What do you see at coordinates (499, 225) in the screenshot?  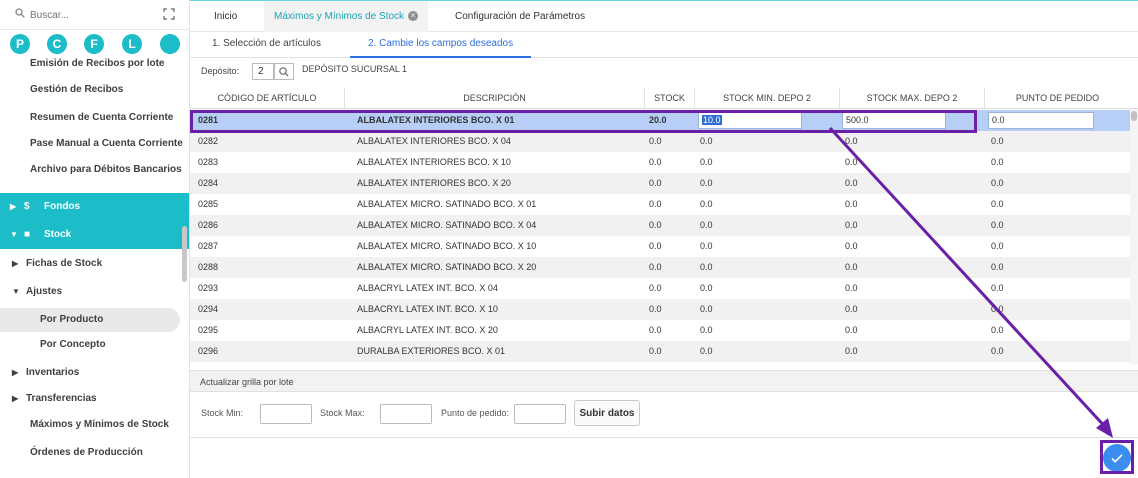 I see `cell-descripcion: ALBALATEX MICRO. SATINADO BCO. X 04` at bounding box center [499, 225].